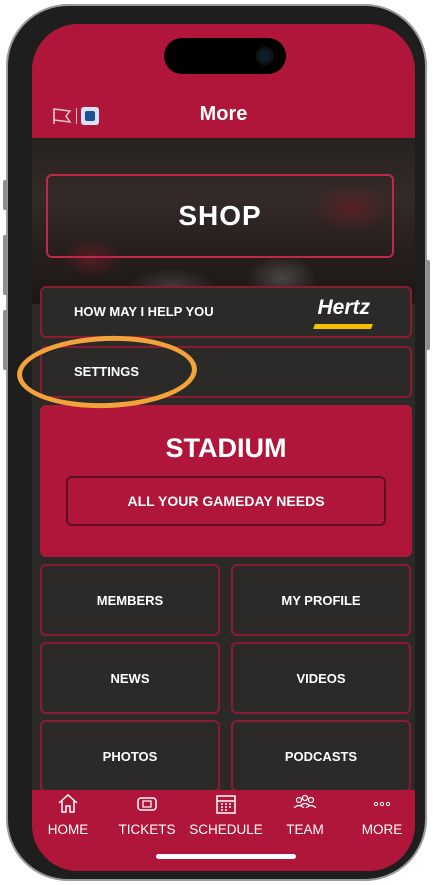  I want to click on tab-more: MORE, so click(379, 814).